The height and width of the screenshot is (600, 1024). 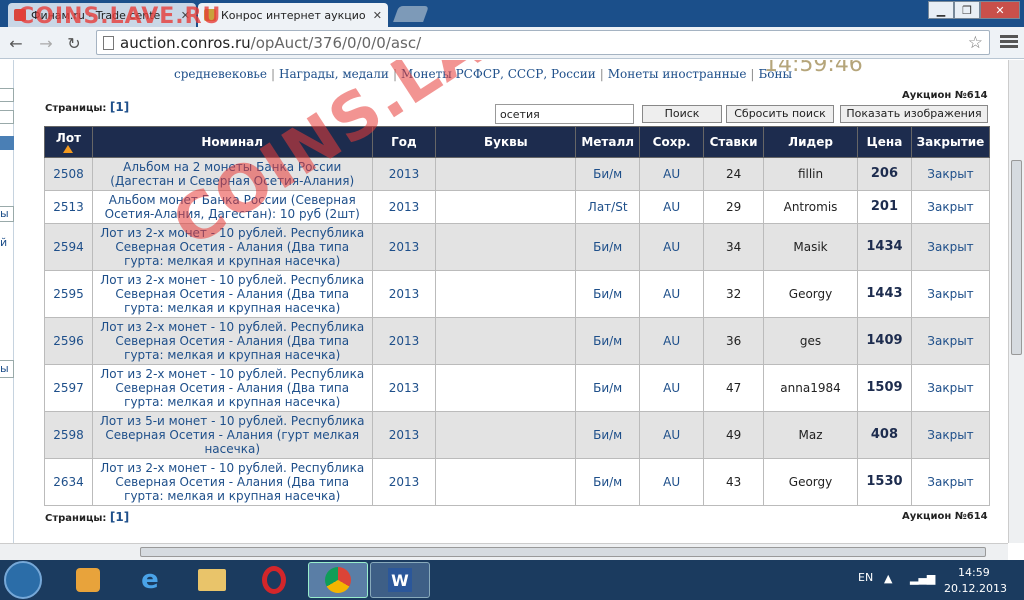 I want to click on nav-link-medieval: средневековье, so click(x=220, y=74).